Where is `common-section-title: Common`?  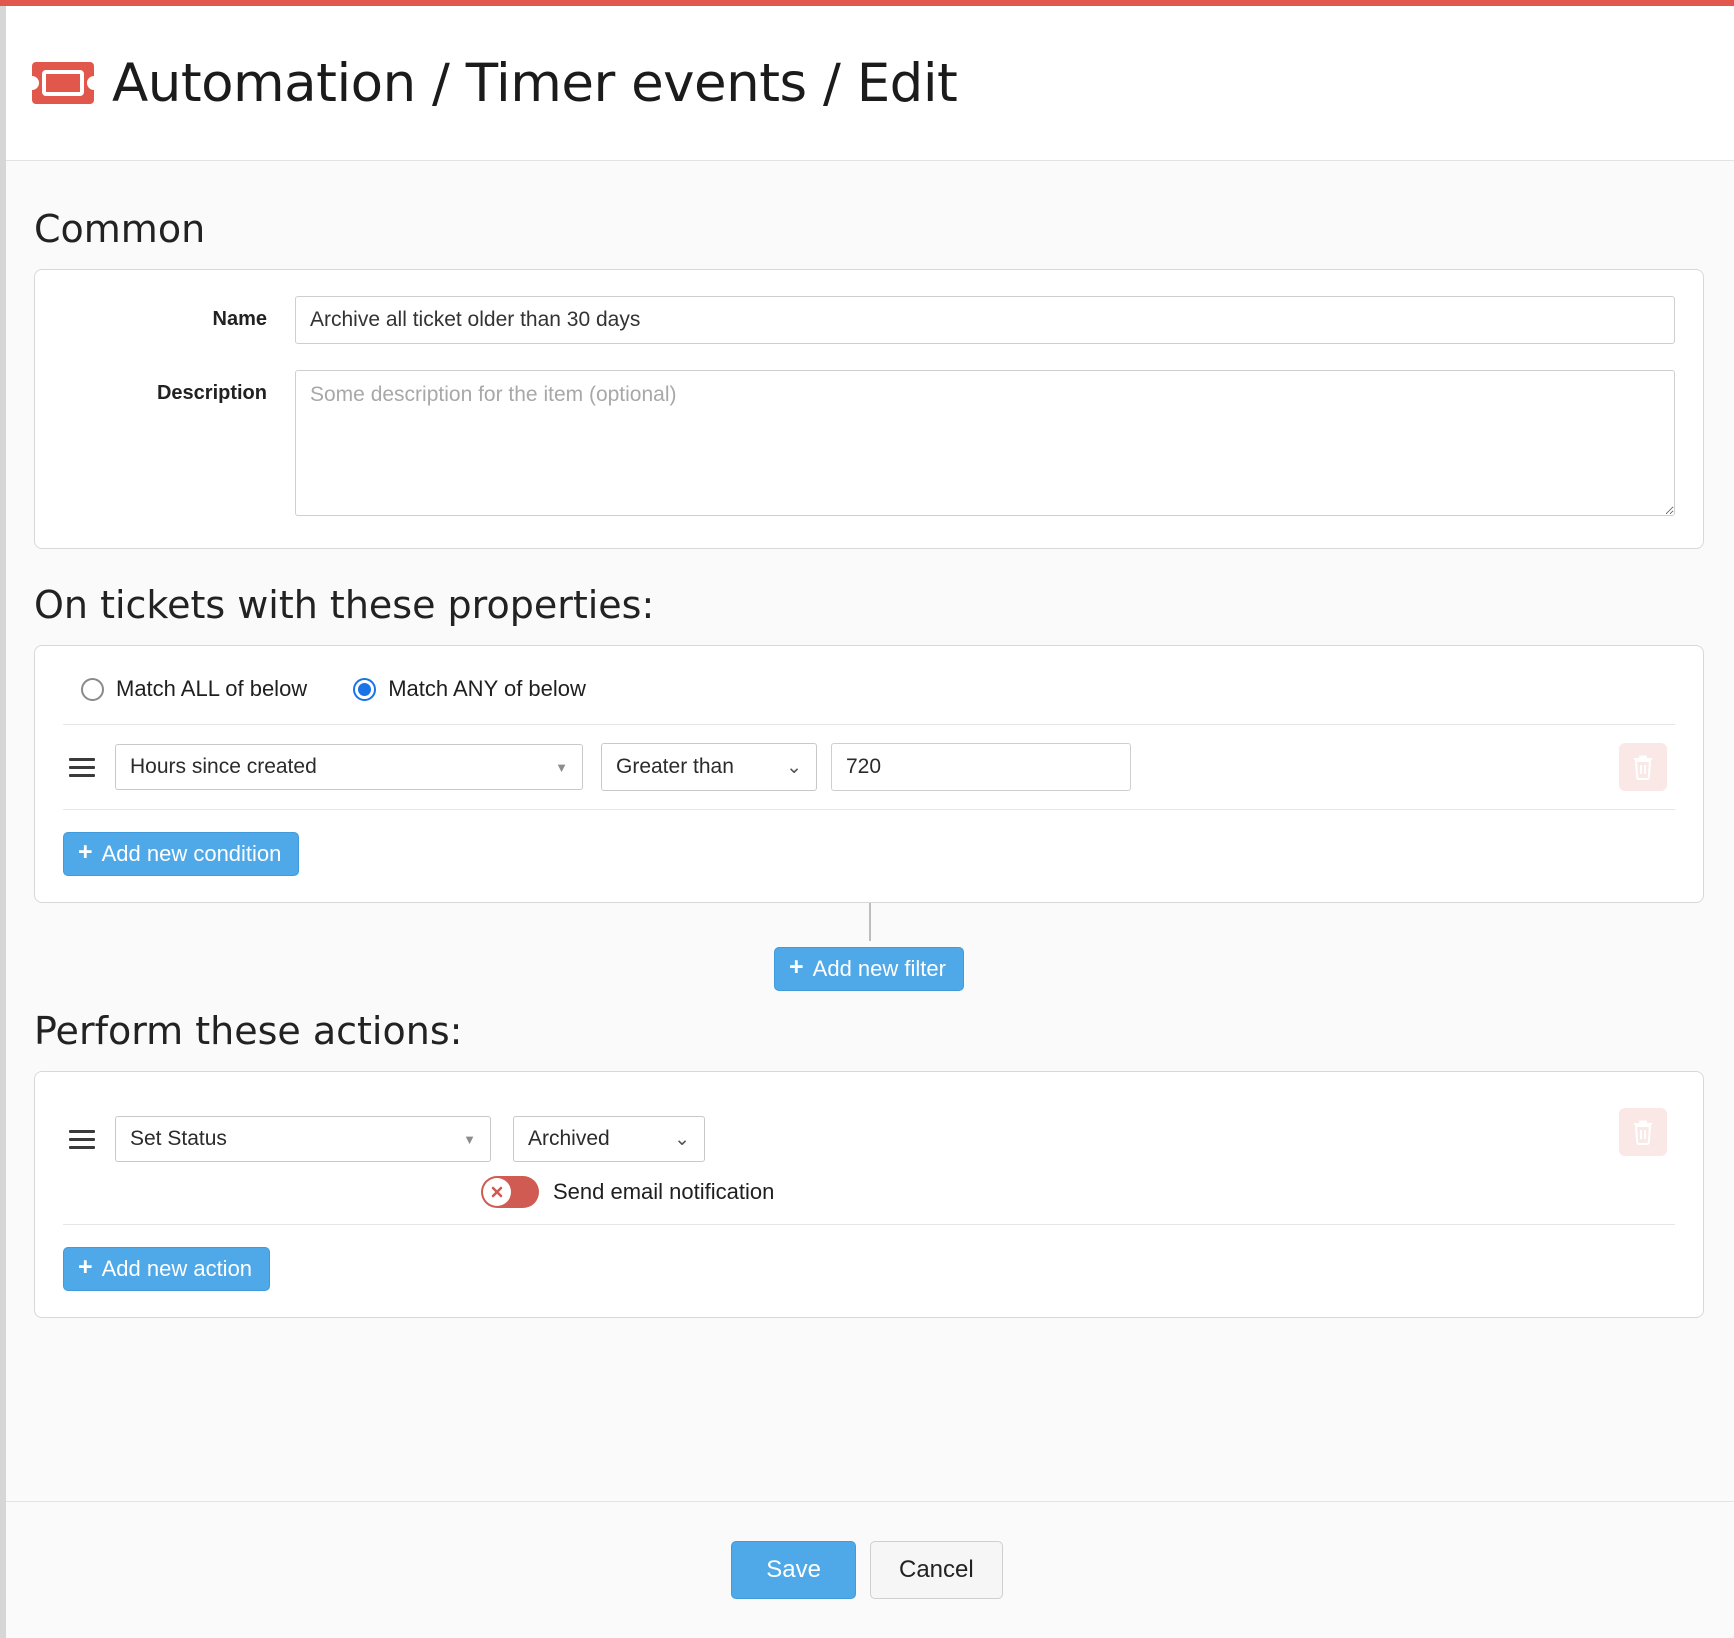 common-section-title: Common is located at coordinates (120, 229).